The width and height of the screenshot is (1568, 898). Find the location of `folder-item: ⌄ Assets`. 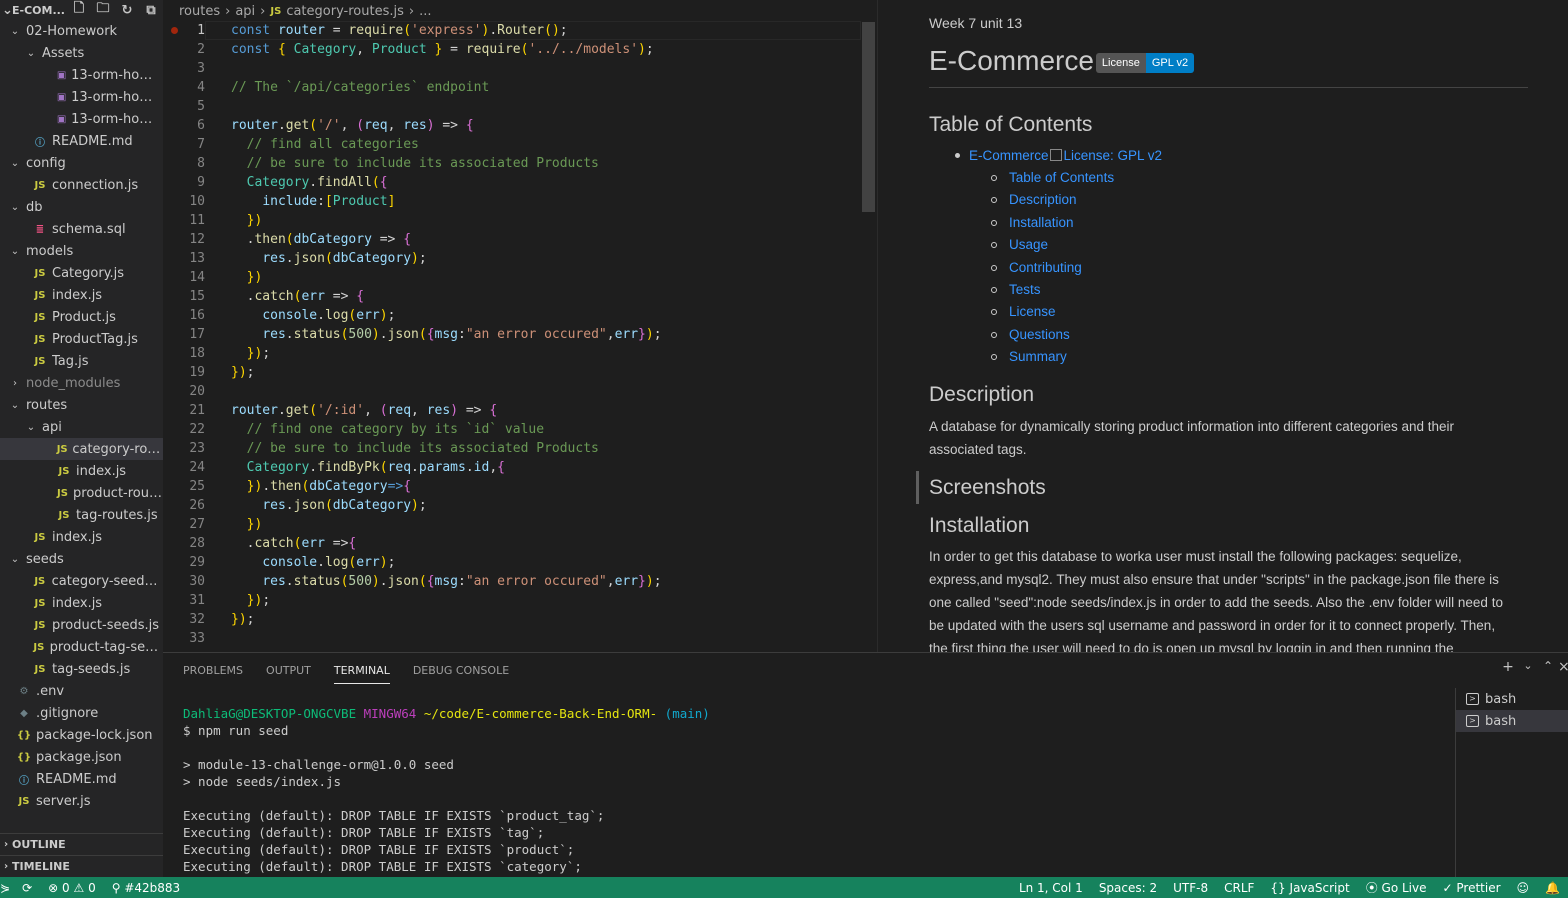

folder-item: ⌄ Assets is located at coordinates (81, 53).